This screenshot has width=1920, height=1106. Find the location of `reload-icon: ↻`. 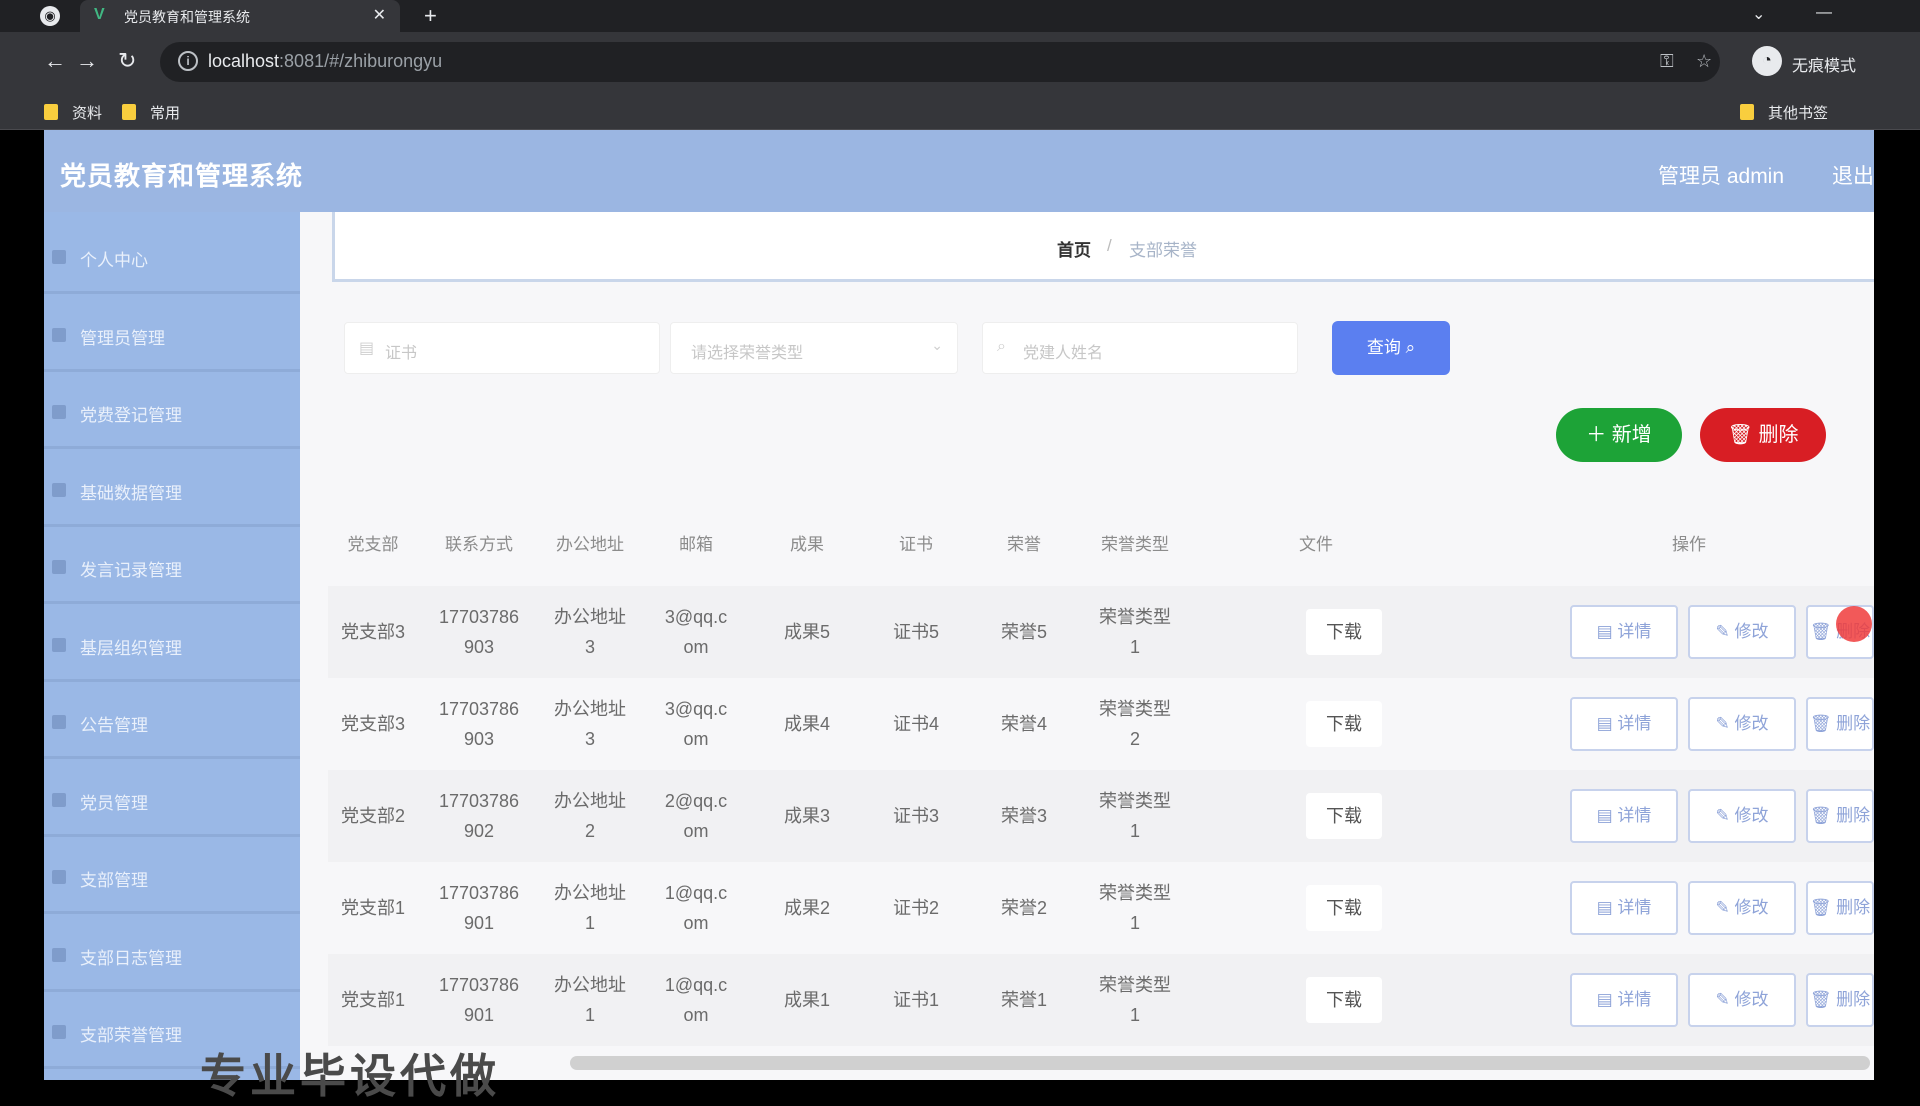

reload-icon: ↻ is located at coordinates (127, 61).